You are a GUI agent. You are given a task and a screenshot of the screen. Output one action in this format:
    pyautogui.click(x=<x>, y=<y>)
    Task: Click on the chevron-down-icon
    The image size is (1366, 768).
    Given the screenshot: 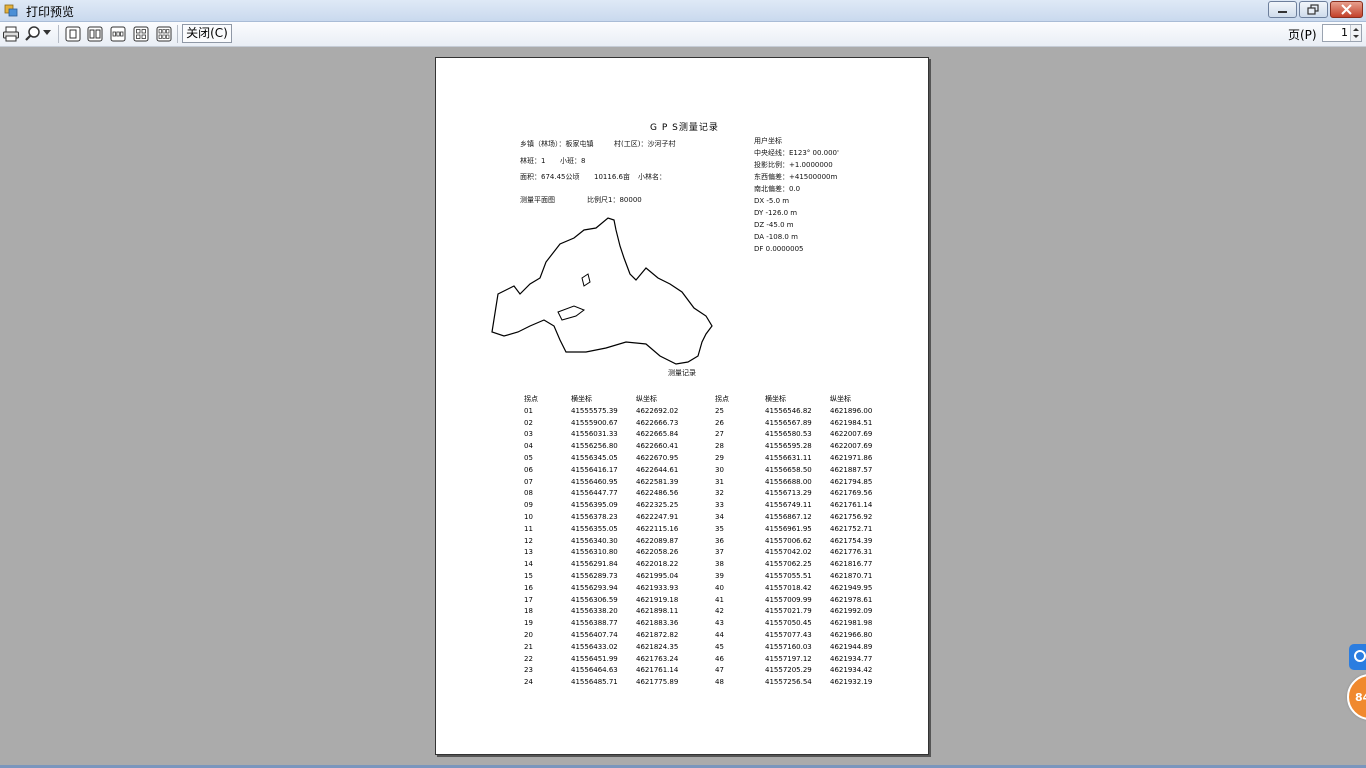 What is the action you would take?
    pyautogui.click(x=47, y=33)
    